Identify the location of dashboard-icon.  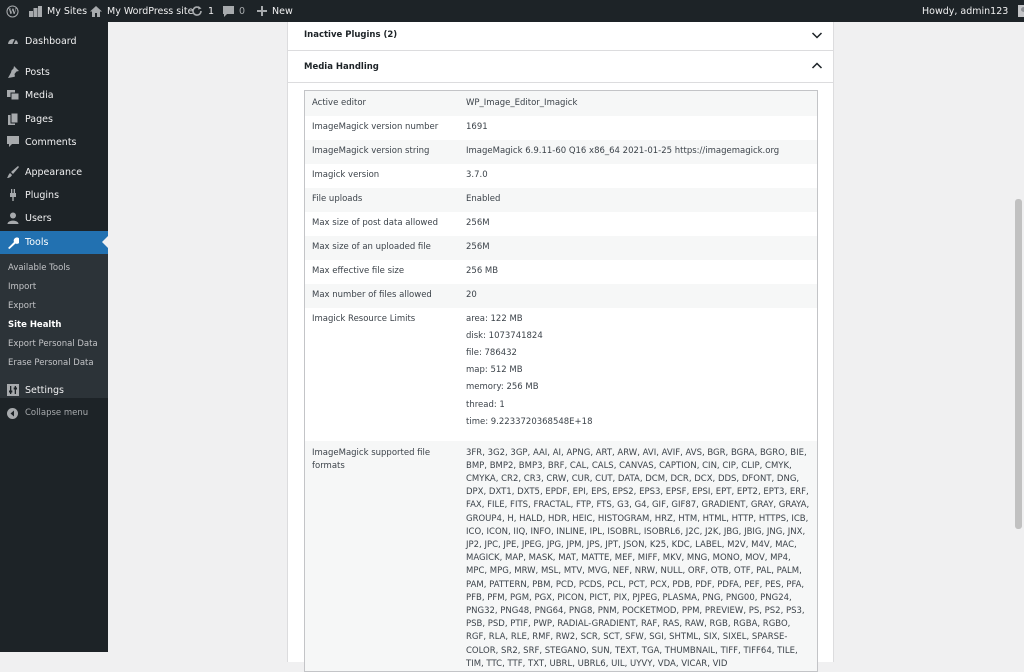
(12, 41).